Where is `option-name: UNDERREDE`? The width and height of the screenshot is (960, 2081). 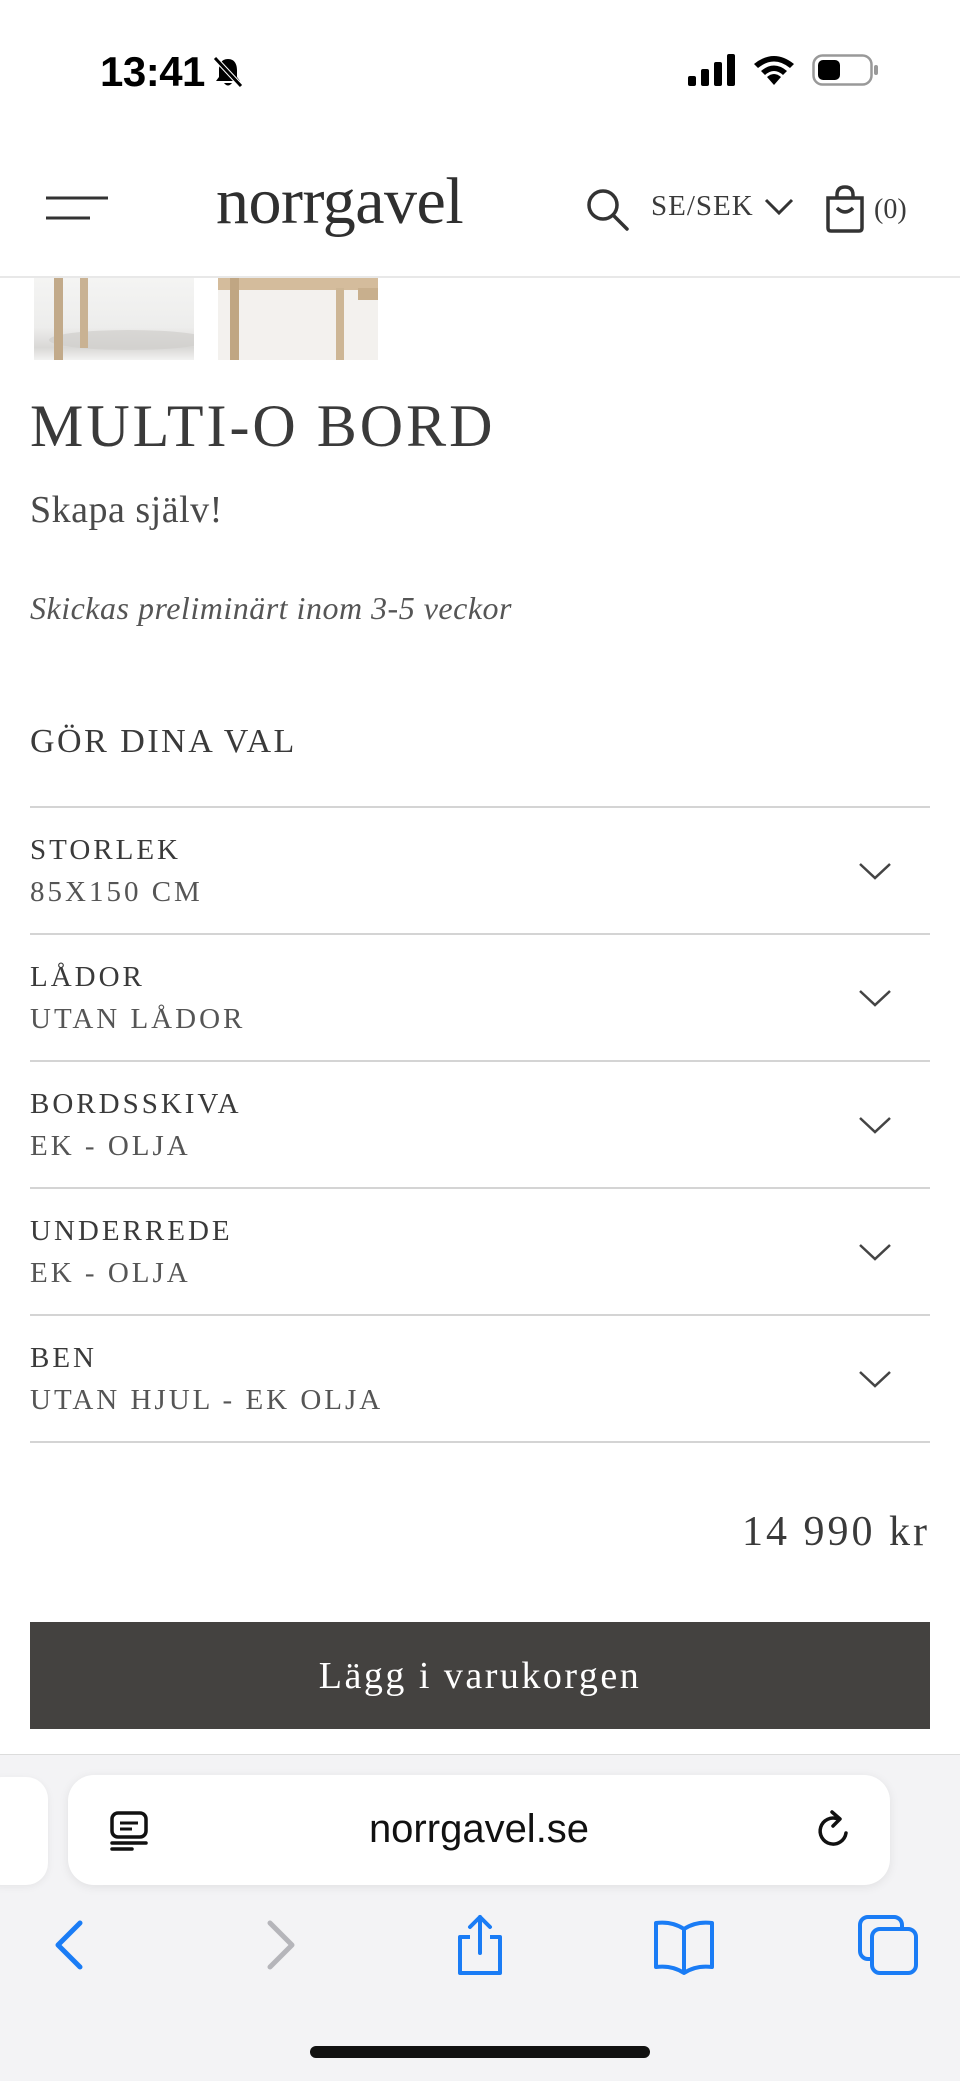 option-name: UNDERREDE is located at coordinates (131, 1231).